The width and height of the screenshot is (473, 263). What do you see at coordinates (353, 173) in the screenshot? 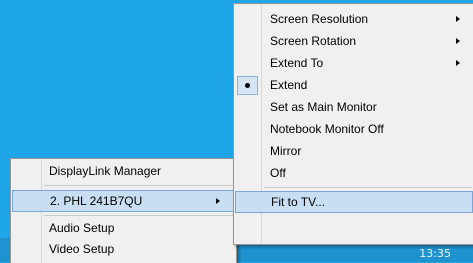
I see `menu-item-off: Off` at bounding box center [353, 173].